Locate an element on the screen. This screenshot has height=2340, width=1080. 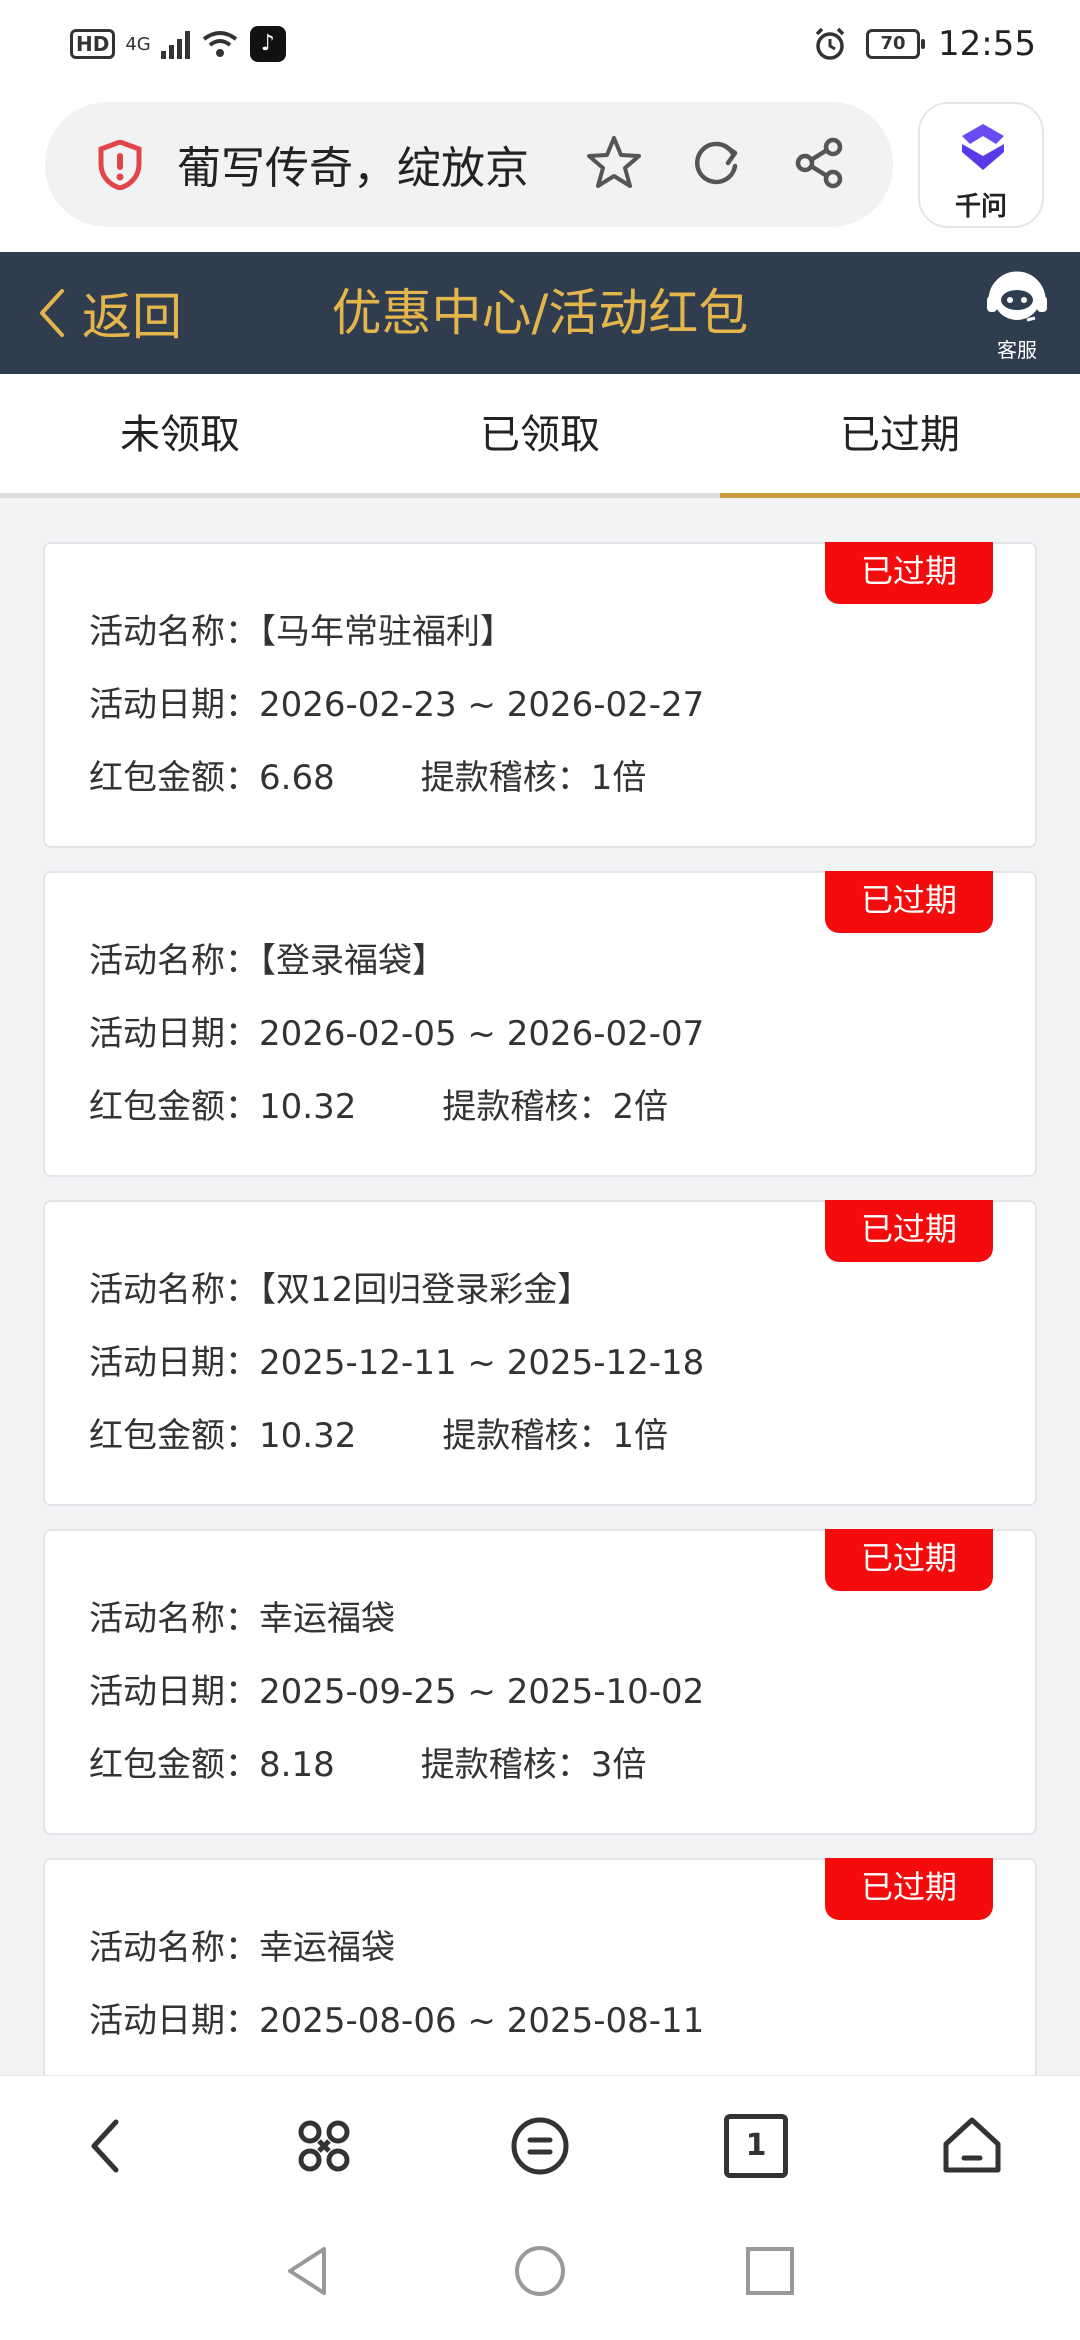
tab-claimed: 已领取 is located at coordinates (540, 433).